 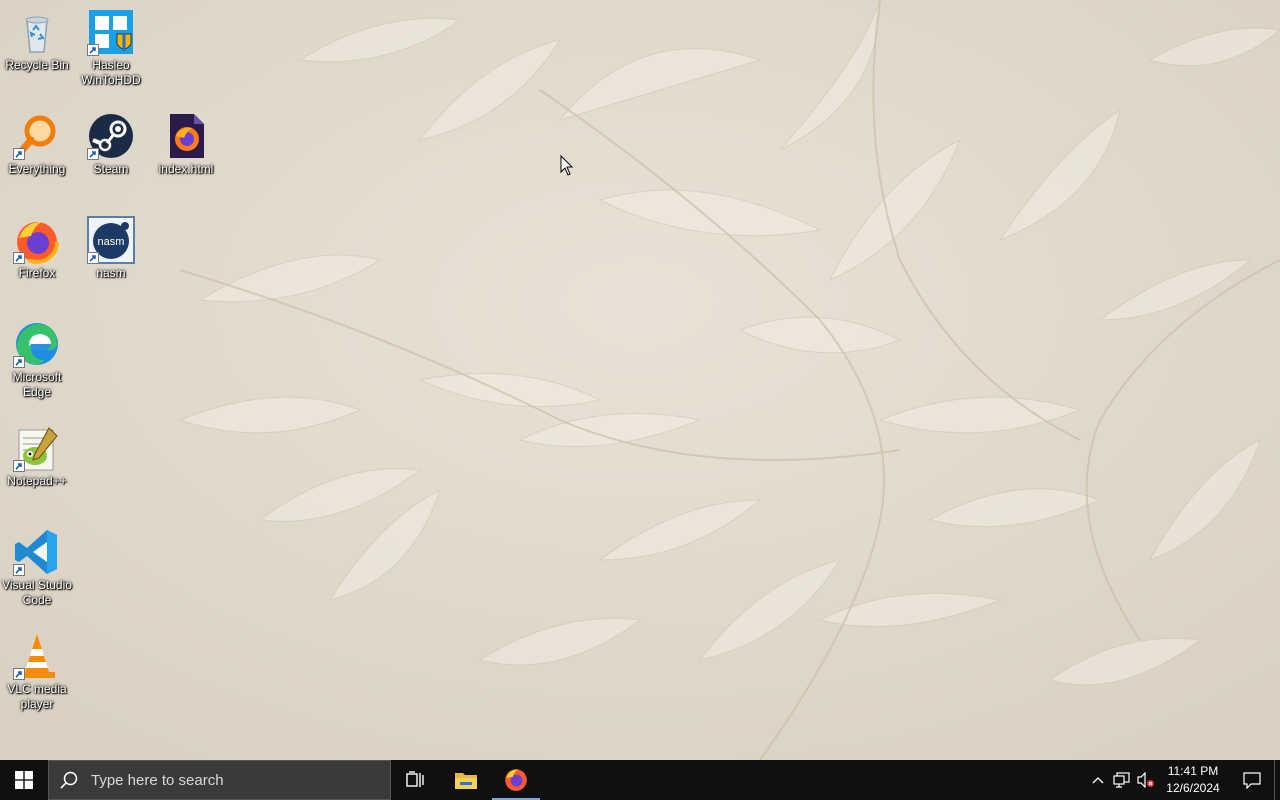 I want to click on taskbar-search-box, so click(x=219, y=780).